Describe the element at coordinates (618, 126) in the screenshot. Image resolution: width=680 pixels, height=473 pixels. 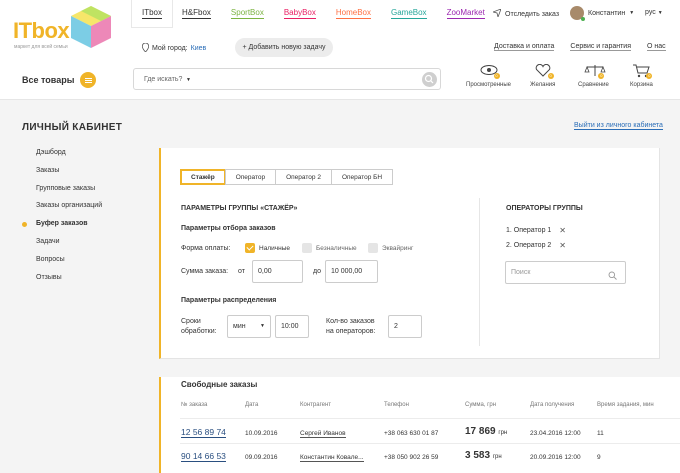
I see `logout-link: Выйти из личного кабинета` at that location.